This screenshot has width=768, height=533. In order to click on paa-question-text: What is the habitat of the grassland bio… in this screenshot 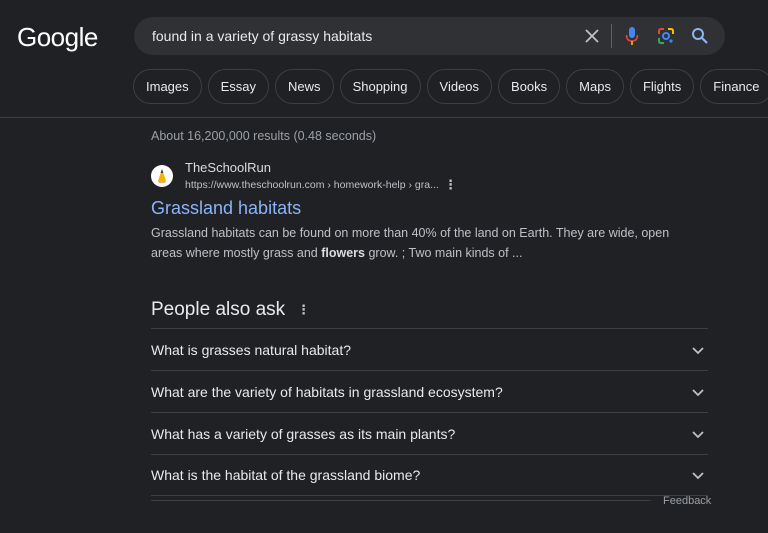, I will do `click(286, 475)`.